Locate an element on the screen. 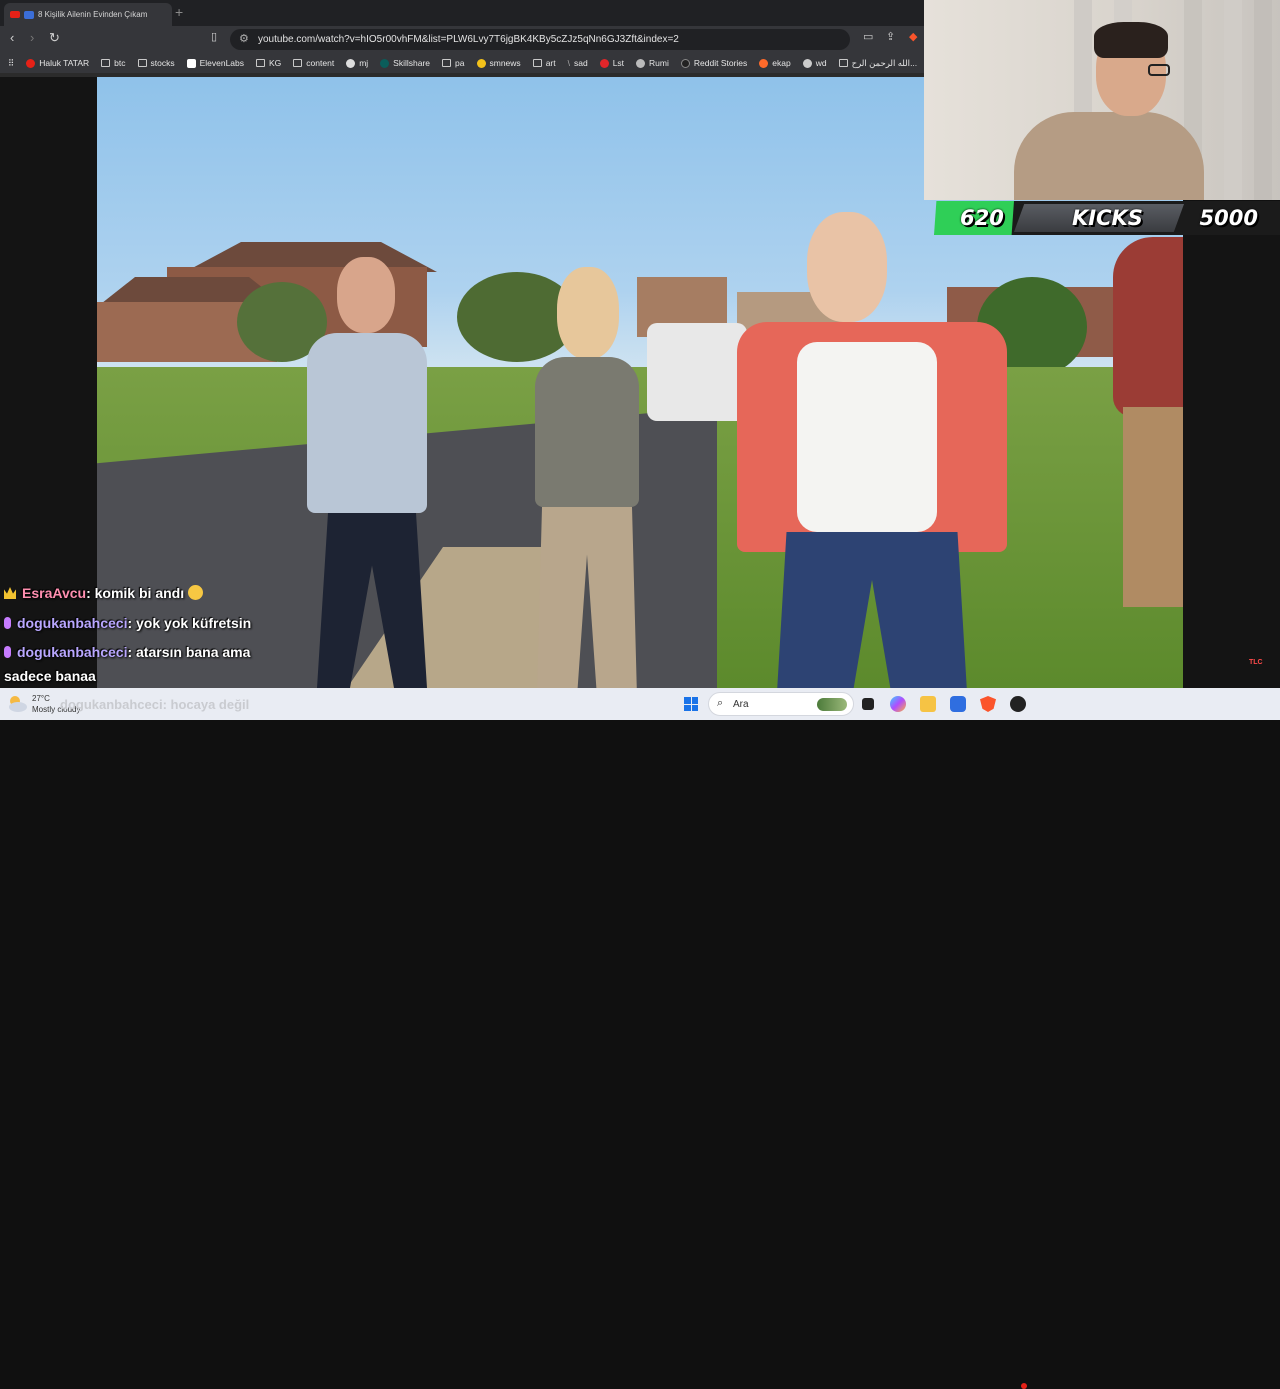 The width and height of the screenshot is (1280, 1389). streamer-hair is located at coordinates (1131, 40).